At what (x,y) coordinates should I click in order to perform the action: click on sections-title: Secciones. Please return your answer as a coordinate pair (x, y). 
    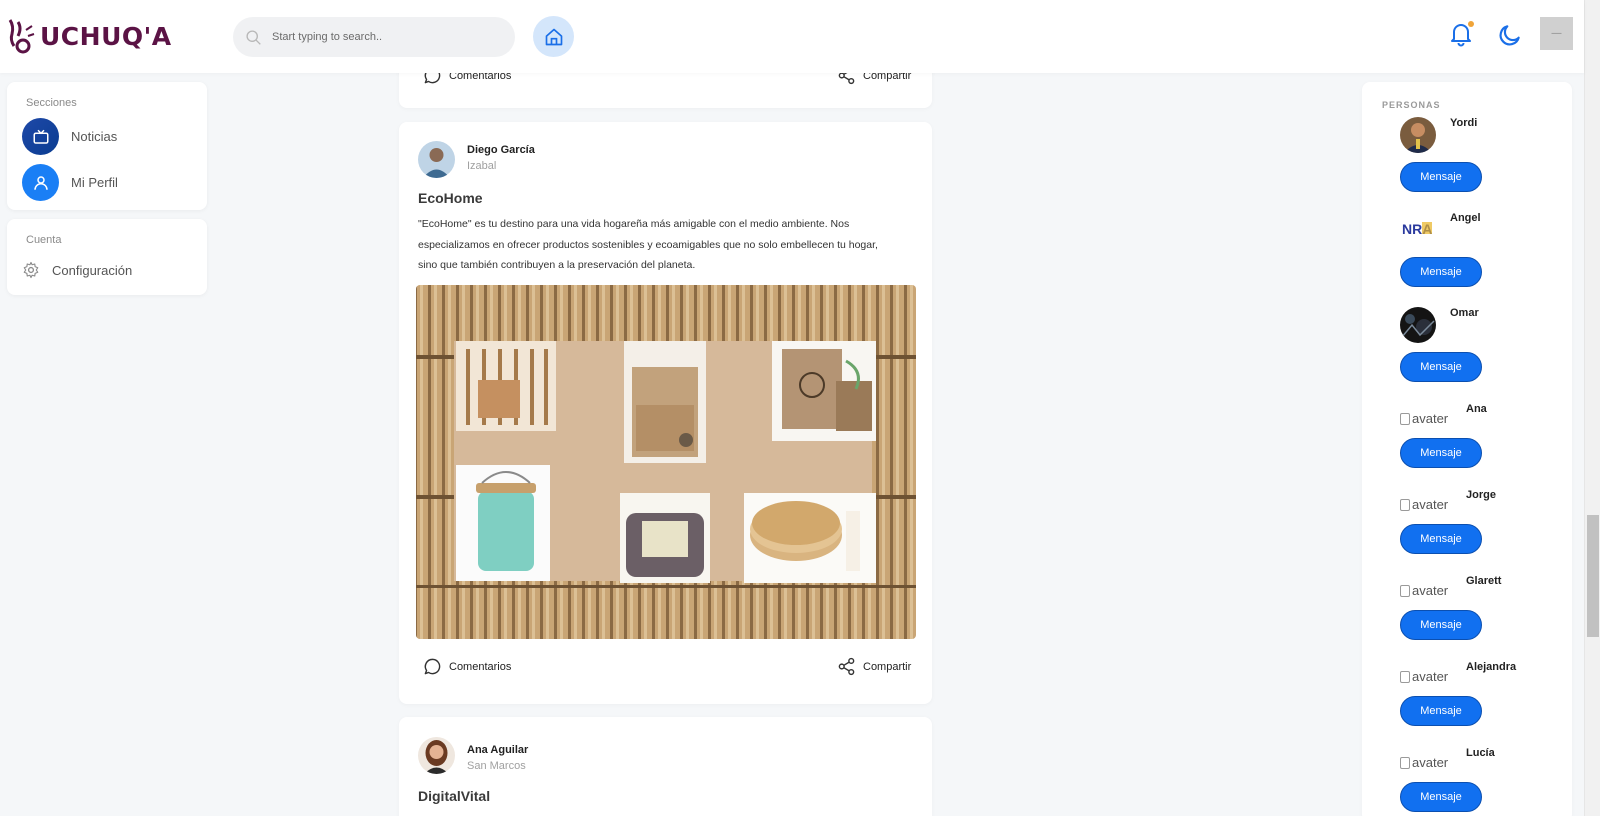
    Looking at the image, I should click on (51, 103).